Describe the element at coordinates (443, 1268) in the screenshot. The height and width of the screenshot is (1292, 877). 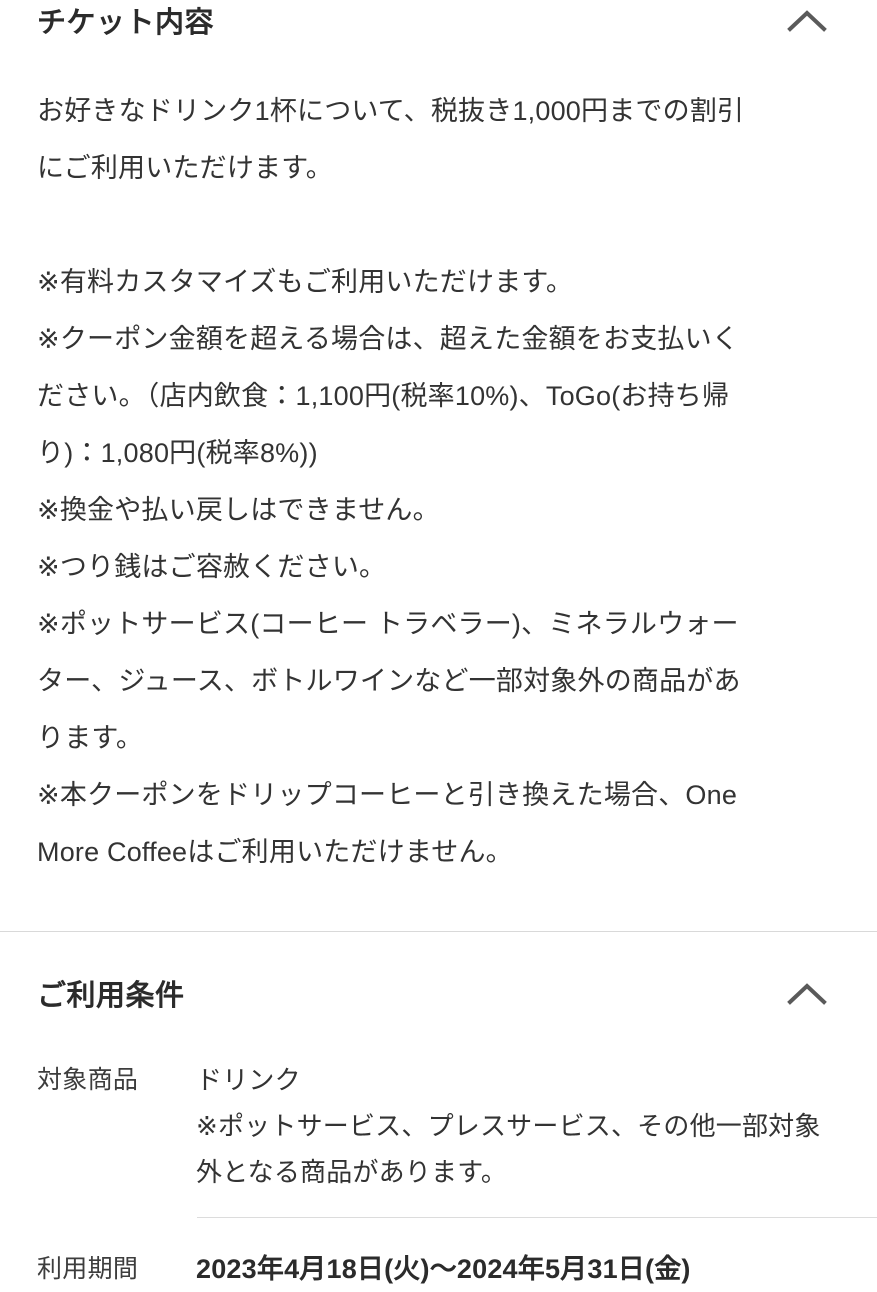
I see `row-value-usage-period: 2023年4月18日(火)〜2024年5月31日(金)` at that location.